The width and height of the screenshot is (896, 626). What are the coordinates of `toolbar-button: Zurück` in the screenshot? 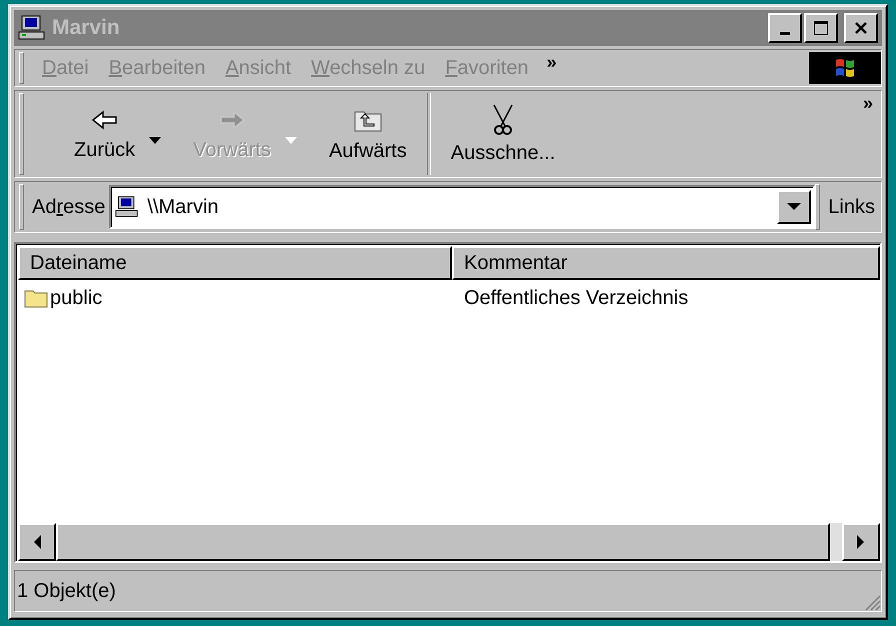 It's located at (118, 134).